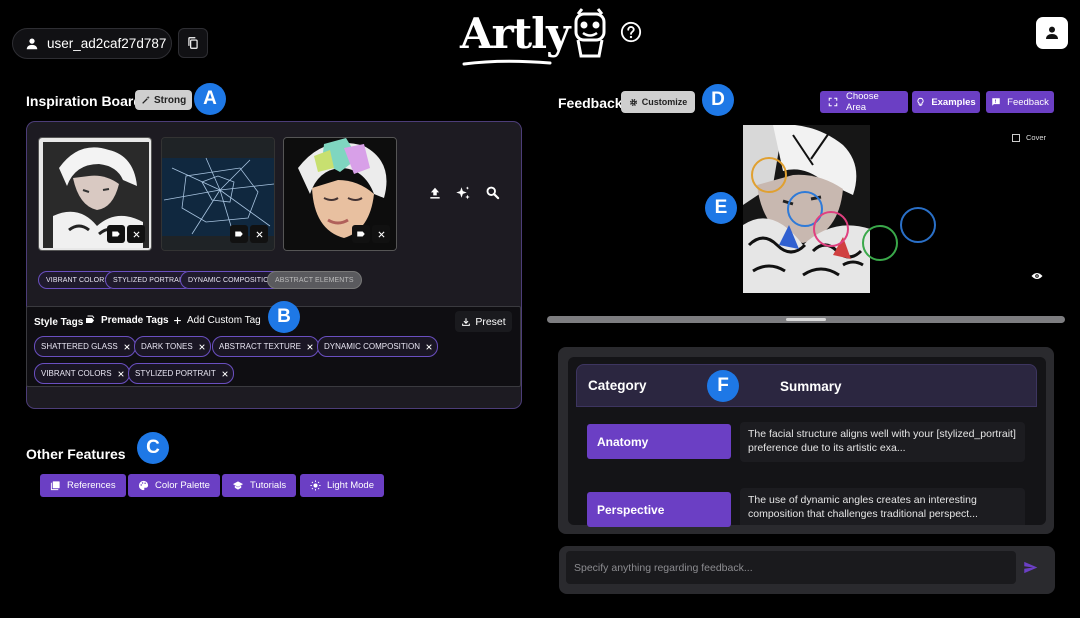  I want to click on style-tag-chip: ABSTRACT TEXTURE, so click(265, 346).